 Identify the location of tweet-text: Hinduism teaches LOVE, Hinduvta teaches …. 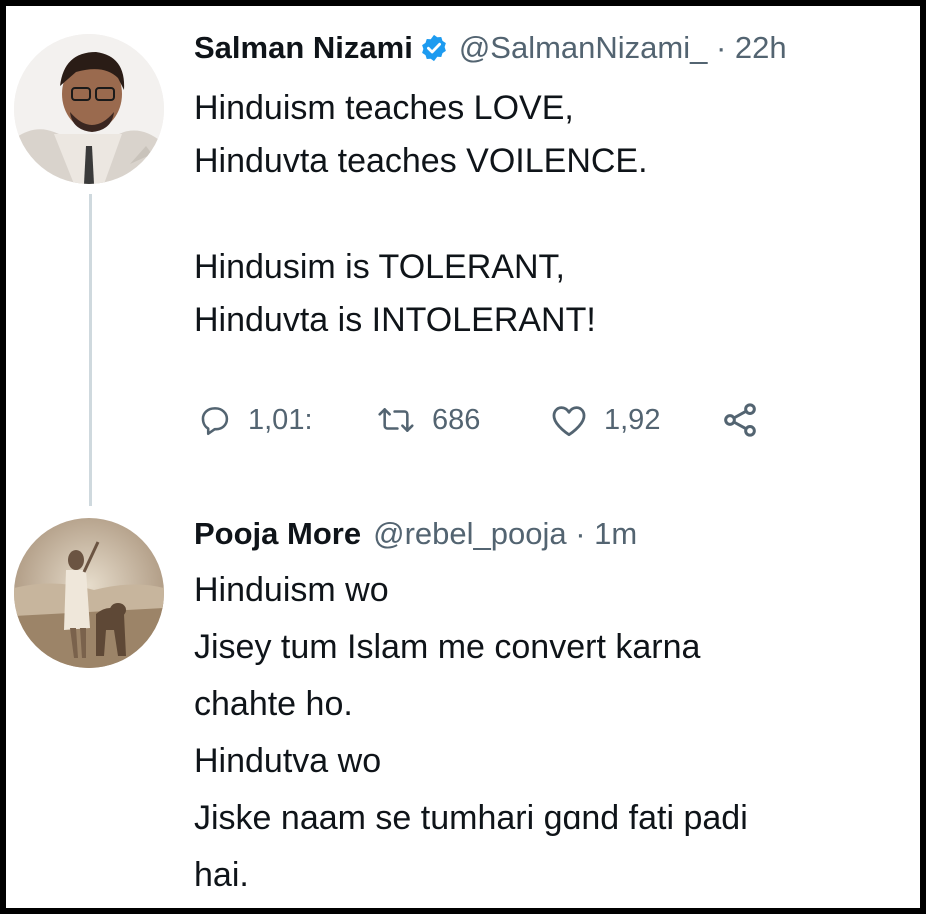
(421, 214).